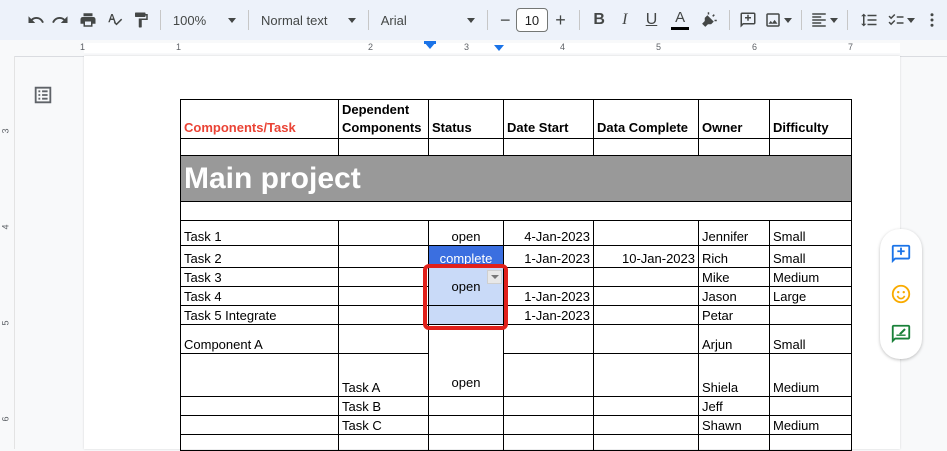 This screenshot has width=947, height=451. I want to click on date-complete-cell: 10-Jan-2023, so click(646, 256).